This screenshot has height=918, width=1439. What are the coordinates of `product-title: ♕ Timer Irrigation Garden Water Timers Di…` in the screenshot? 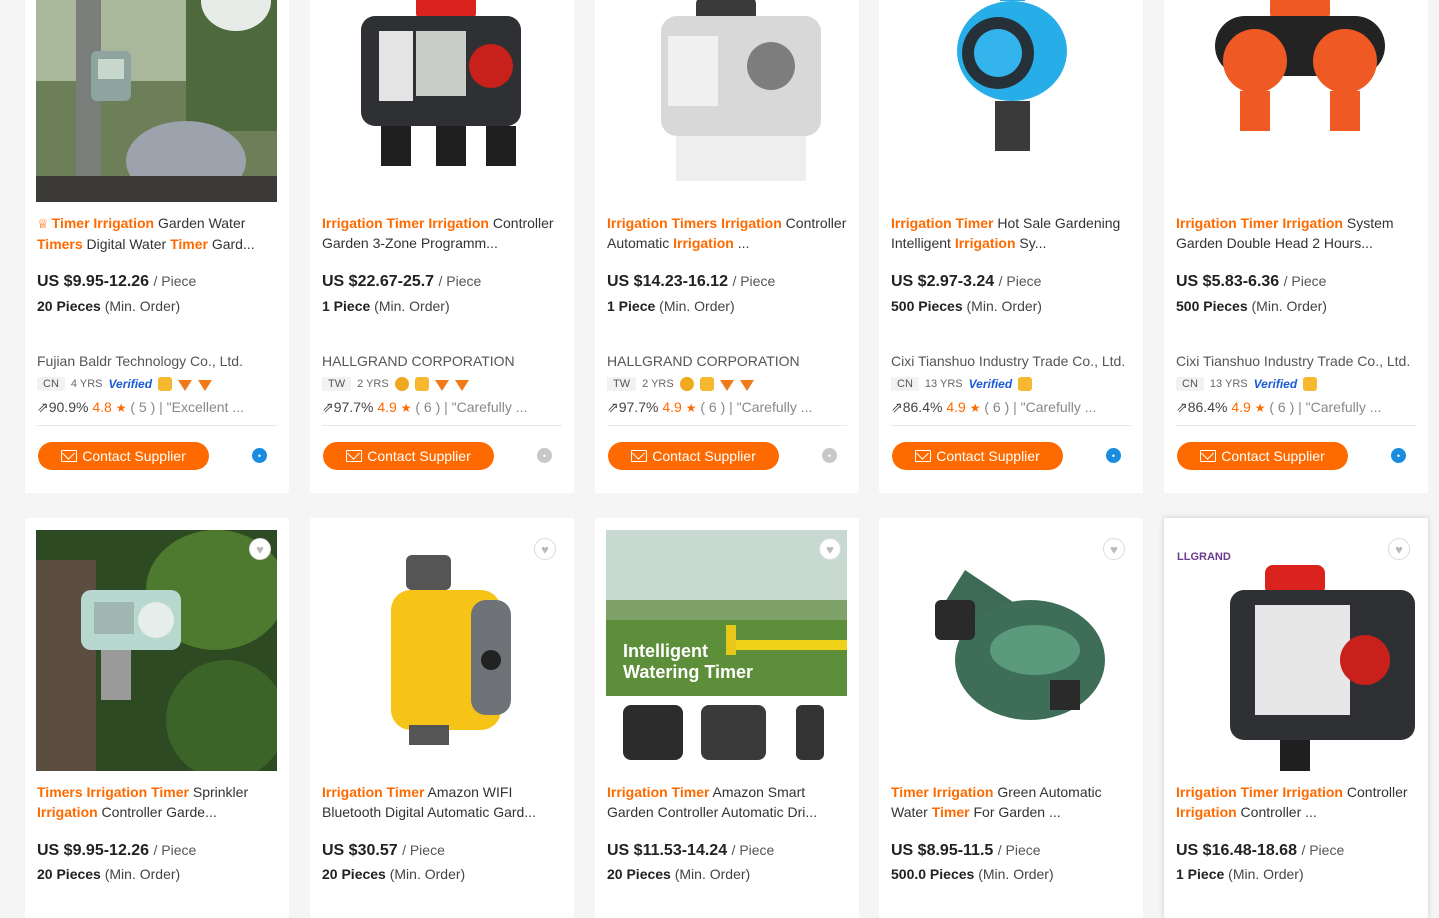 It's located at (157, 233).